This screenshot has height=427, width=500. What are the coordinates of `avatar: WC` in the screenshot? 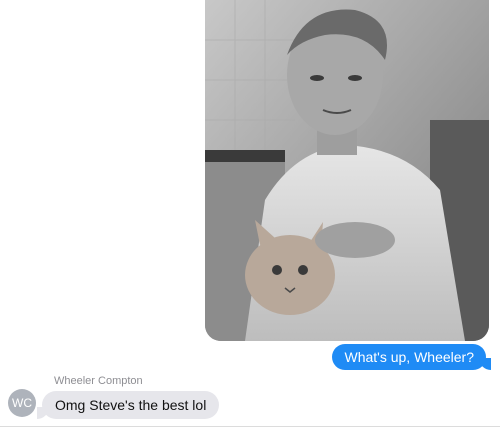 It's located at (22, 403).